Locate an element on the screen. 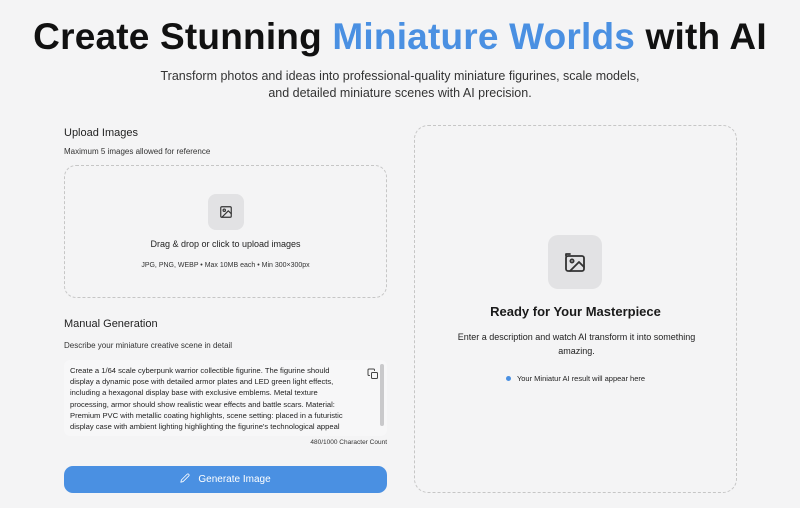 The height and width of the screenshot is (508, 800). image-icon is located at coordinates (226, 212).